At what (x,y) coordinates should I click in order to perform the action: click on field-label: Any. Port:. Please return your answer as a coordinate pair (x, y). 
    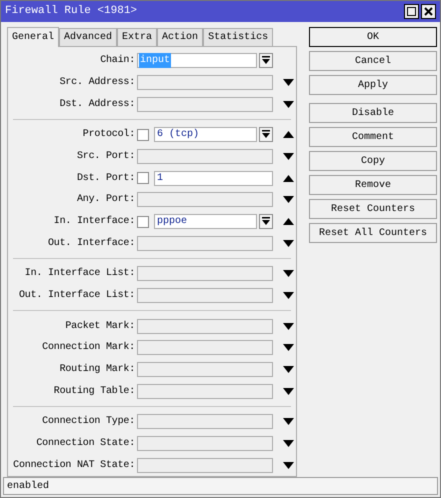
    Looking at the image, I should click on (106, 200).